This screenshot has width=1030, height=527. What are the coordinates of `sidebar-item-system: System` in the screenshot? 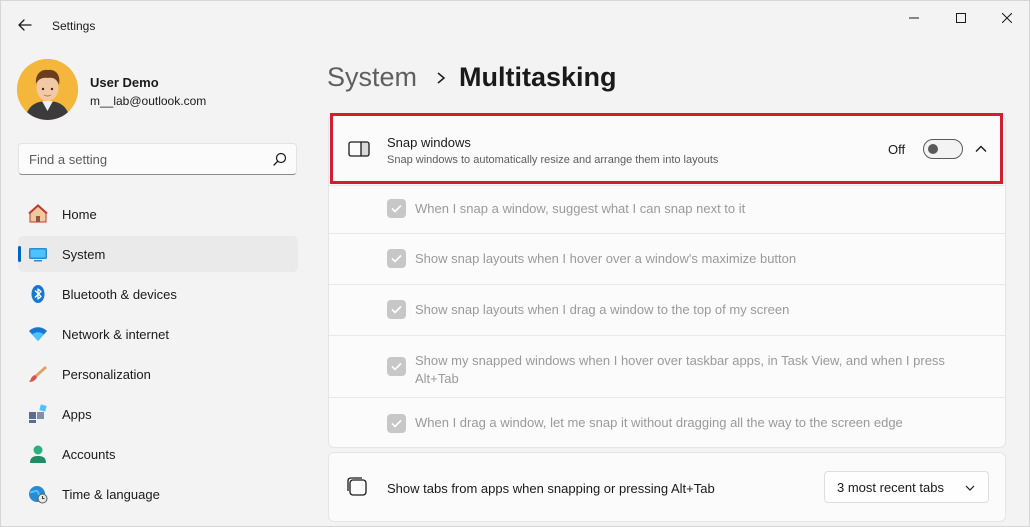 It's located at (158, 254).